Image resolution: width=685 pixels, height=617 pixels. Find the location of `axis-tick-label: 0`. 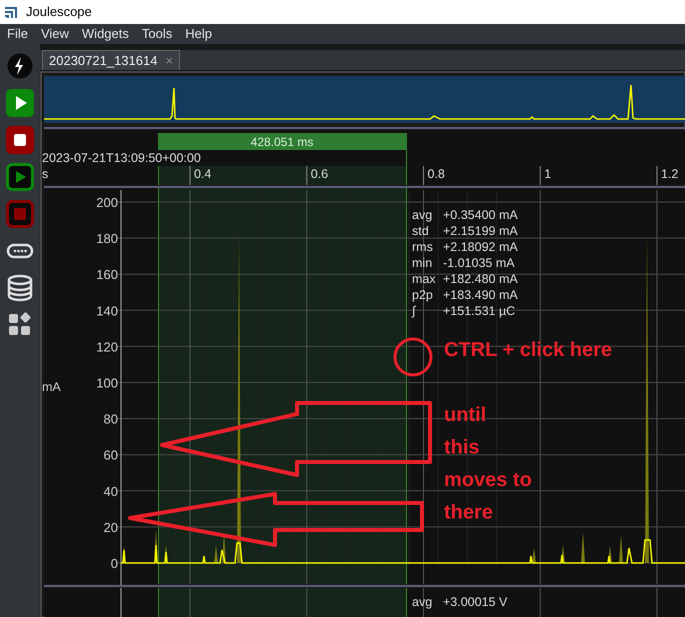

axis-tick-label: 0 is located at coordinates (114, 563).